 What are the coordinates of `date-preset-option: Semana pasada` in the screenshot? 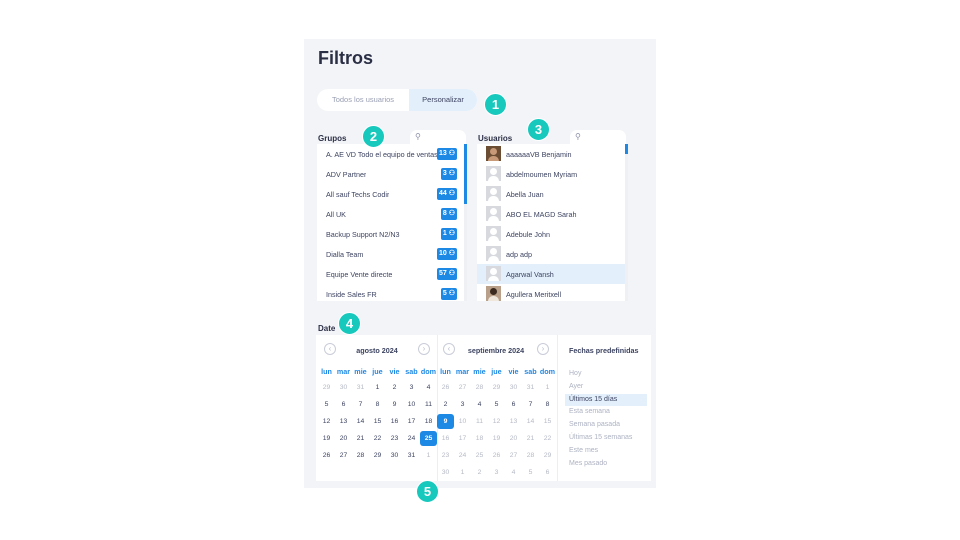 It's located at (606, 425).